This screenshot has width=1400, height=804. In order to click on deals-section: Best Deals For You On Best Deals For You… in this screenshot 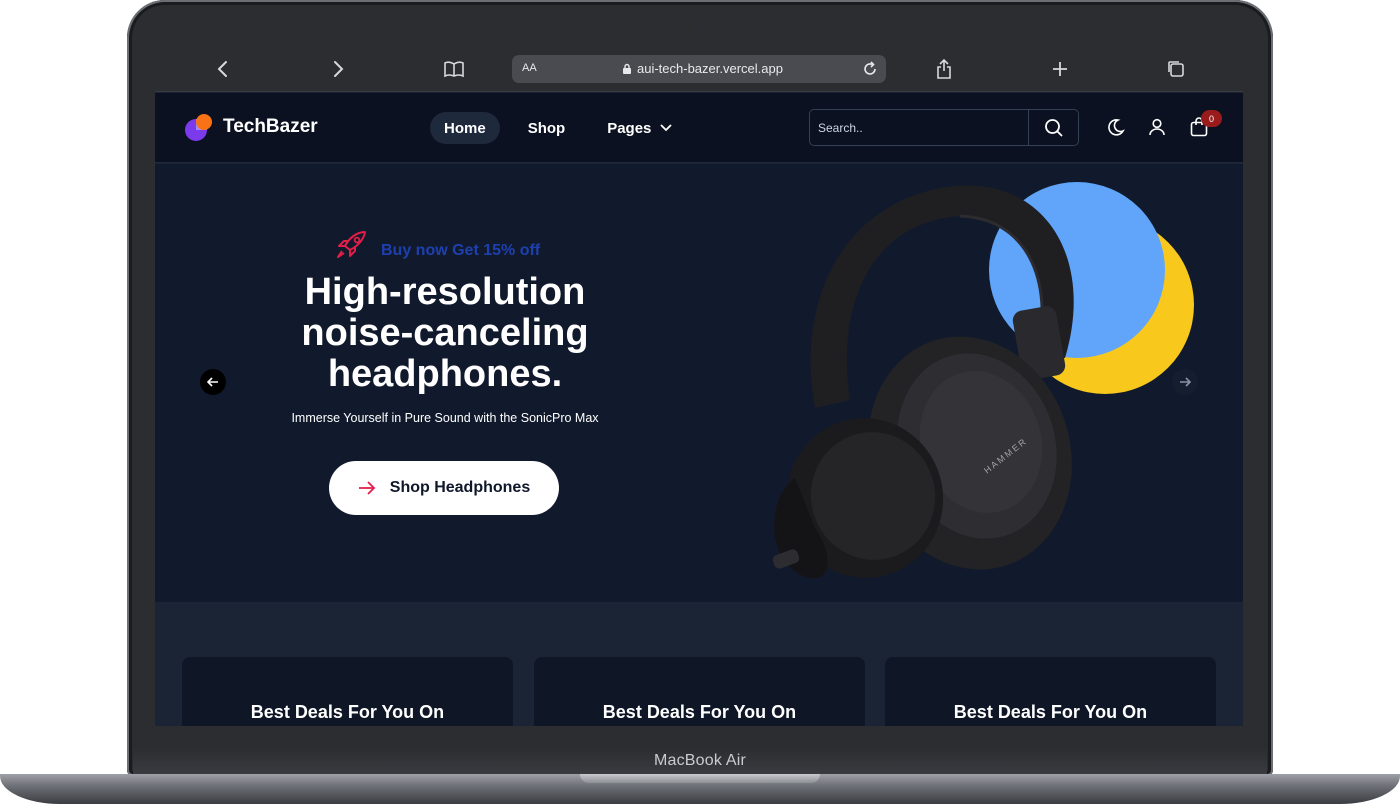, I will do `click(699, 691)`.